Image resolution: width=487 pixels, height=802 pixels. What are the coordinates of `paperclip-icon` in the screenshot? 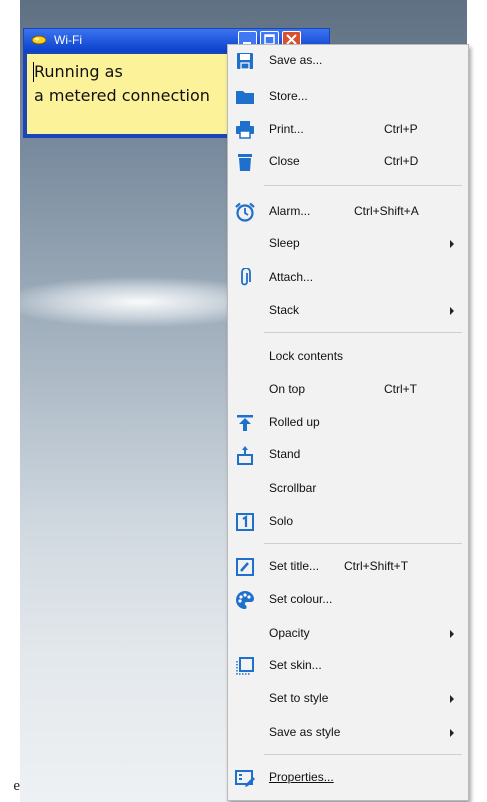 It's located at (245, 277).